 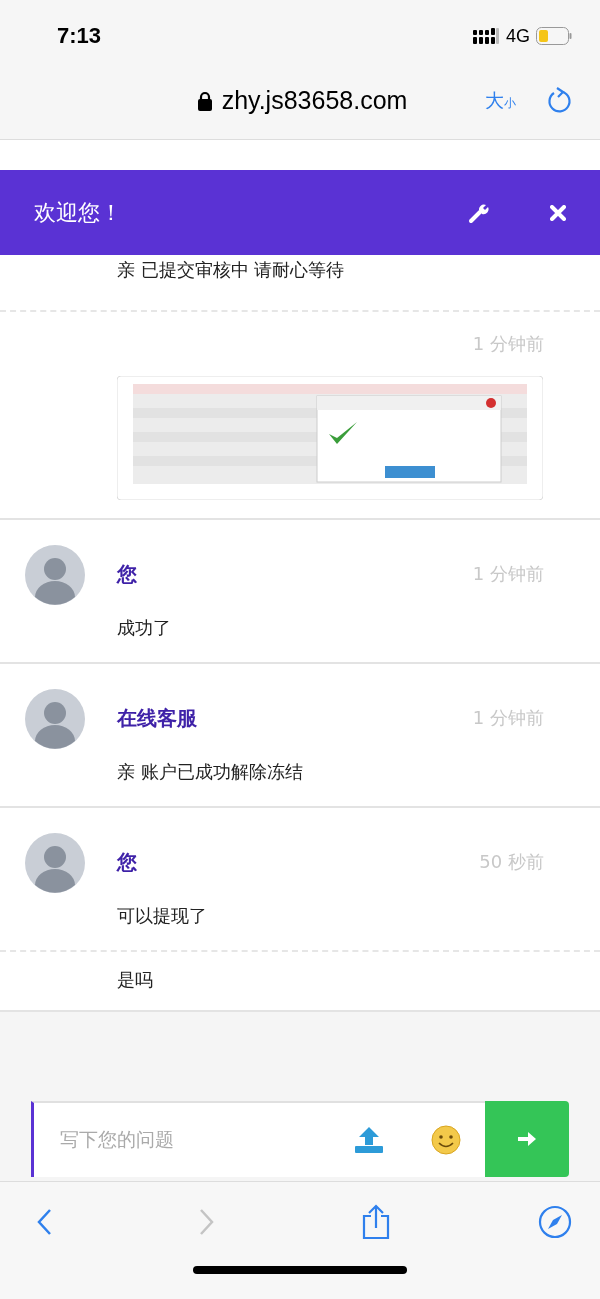 What do you see at coordinates (210, 772) in the screenshot?
I see `message-text: 亲 账户已成功解除冻结` at bounding box center [210, 772].